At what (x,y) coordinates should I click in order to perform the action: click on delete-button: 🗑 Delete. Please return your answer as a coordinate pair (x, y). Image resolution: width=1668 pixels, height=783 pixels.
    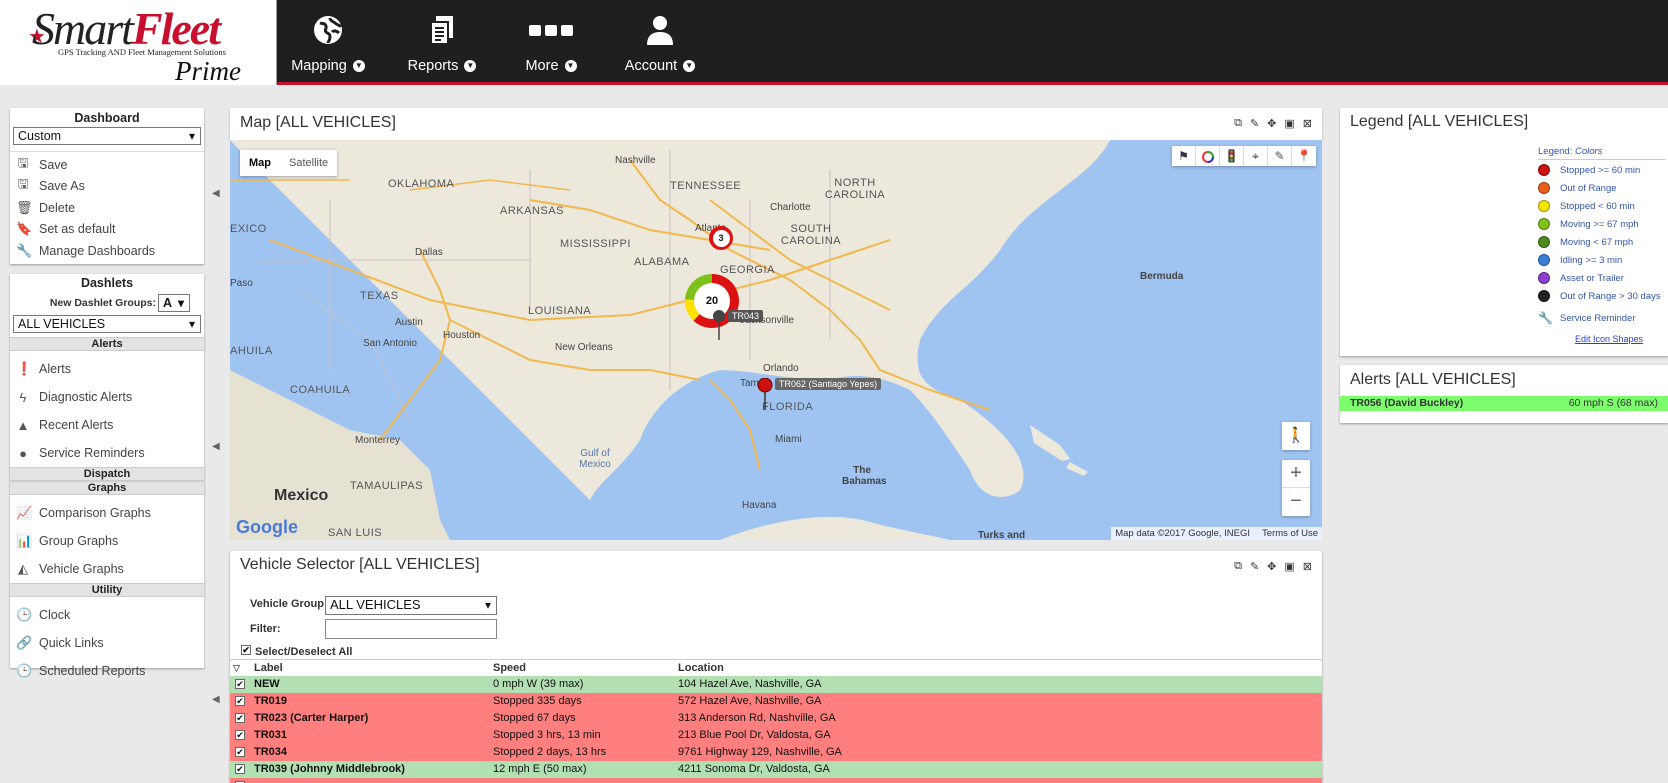
    Looking at the image, I should click on (107, 208).